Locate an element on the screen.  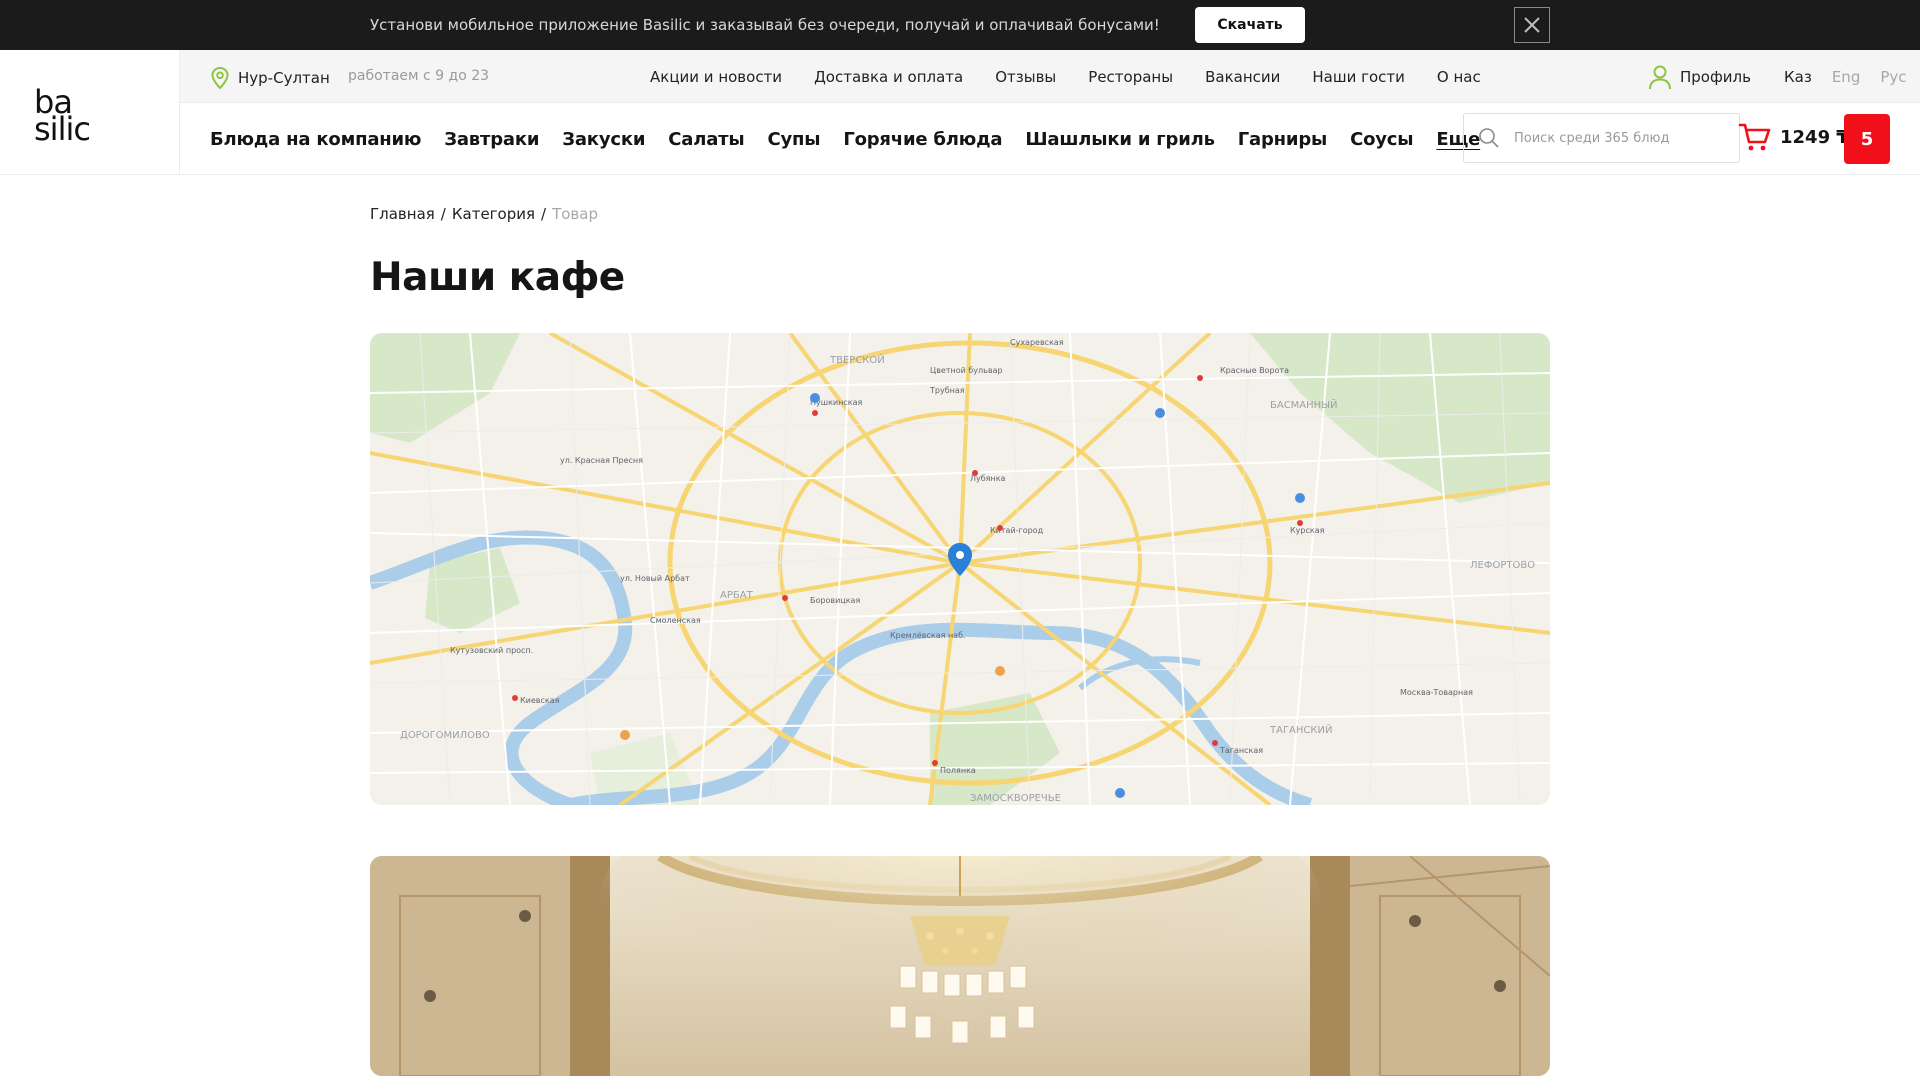
breadcrumb: Главная / Категория / Товар is located at coordinates (484, 214).